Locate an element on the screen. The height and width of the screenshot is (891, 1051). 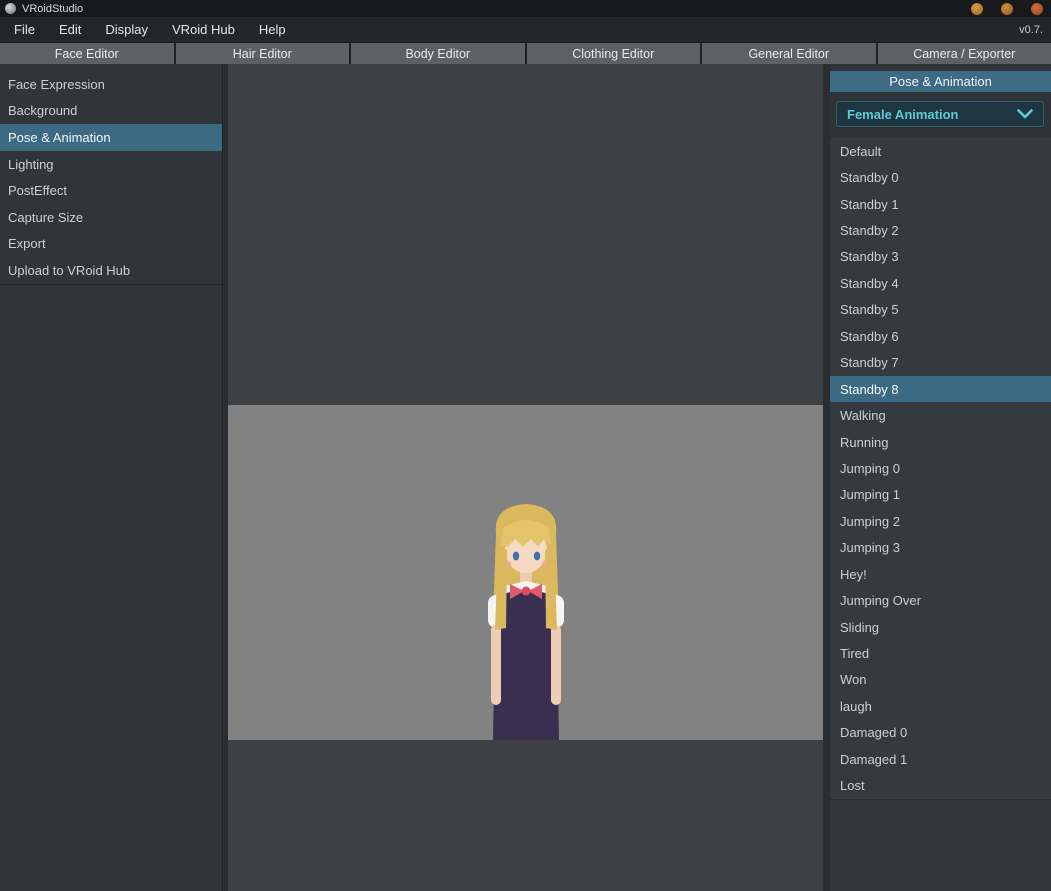
menu-item: Display is located at coordinates (126, 29).